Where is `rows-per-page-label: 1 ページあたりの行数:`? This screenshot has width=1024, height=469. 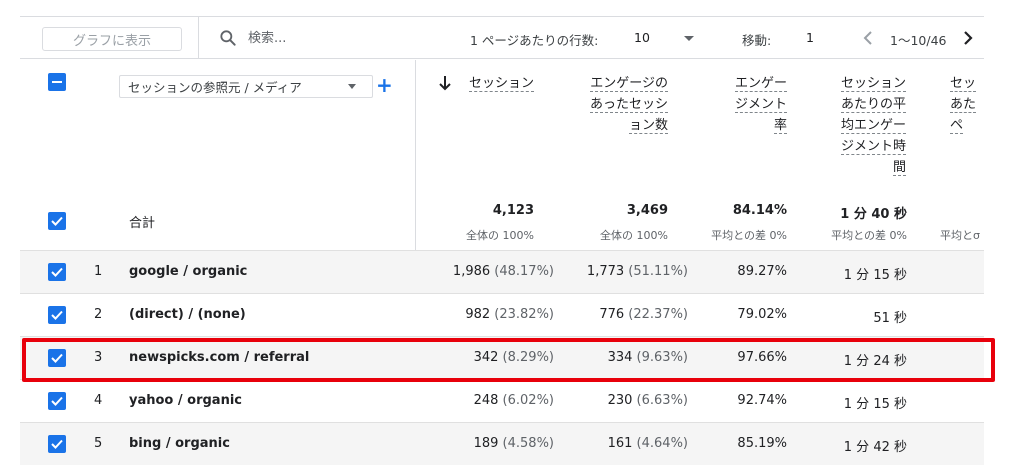
rows-per-page-label: 1 ページあたりの行数: is located at coordinates (534, 40).